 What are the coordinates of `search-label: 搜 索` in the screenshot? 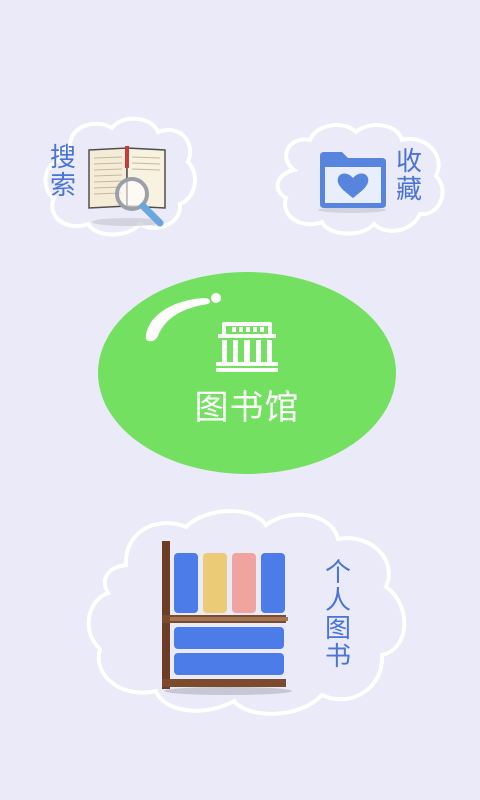 It's located at (62, 172).